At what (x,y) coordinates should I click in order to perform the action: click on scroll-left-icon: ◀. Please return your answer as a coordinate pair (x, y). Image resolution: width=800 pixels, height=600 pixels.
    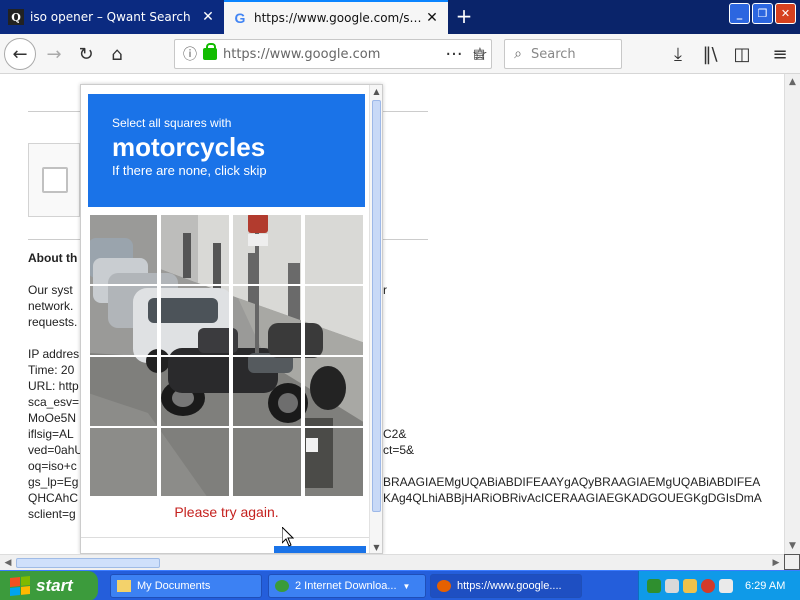
    Looking at the image, I should click on (8, 563).